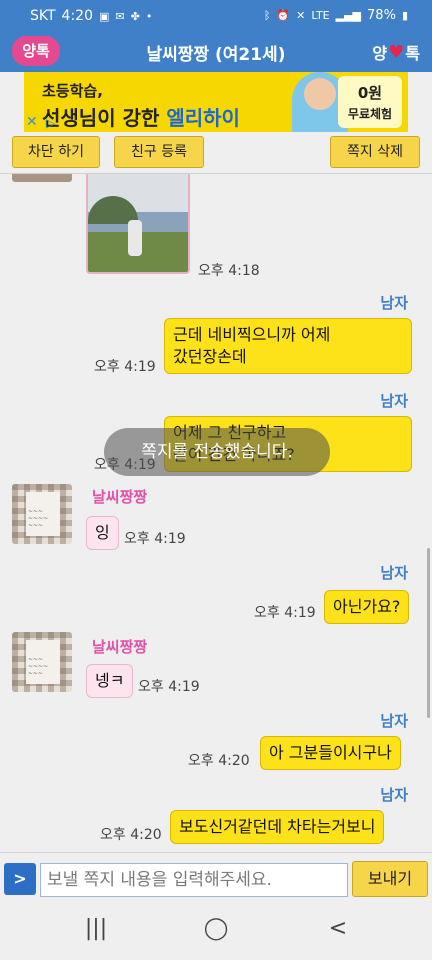 Image resolution: width=432 pixels, height=960 pixels. What do you see at coordinates (428, 633) in the screenshot?
I see `chat-scrollbar` at bounding box center [428, 633].